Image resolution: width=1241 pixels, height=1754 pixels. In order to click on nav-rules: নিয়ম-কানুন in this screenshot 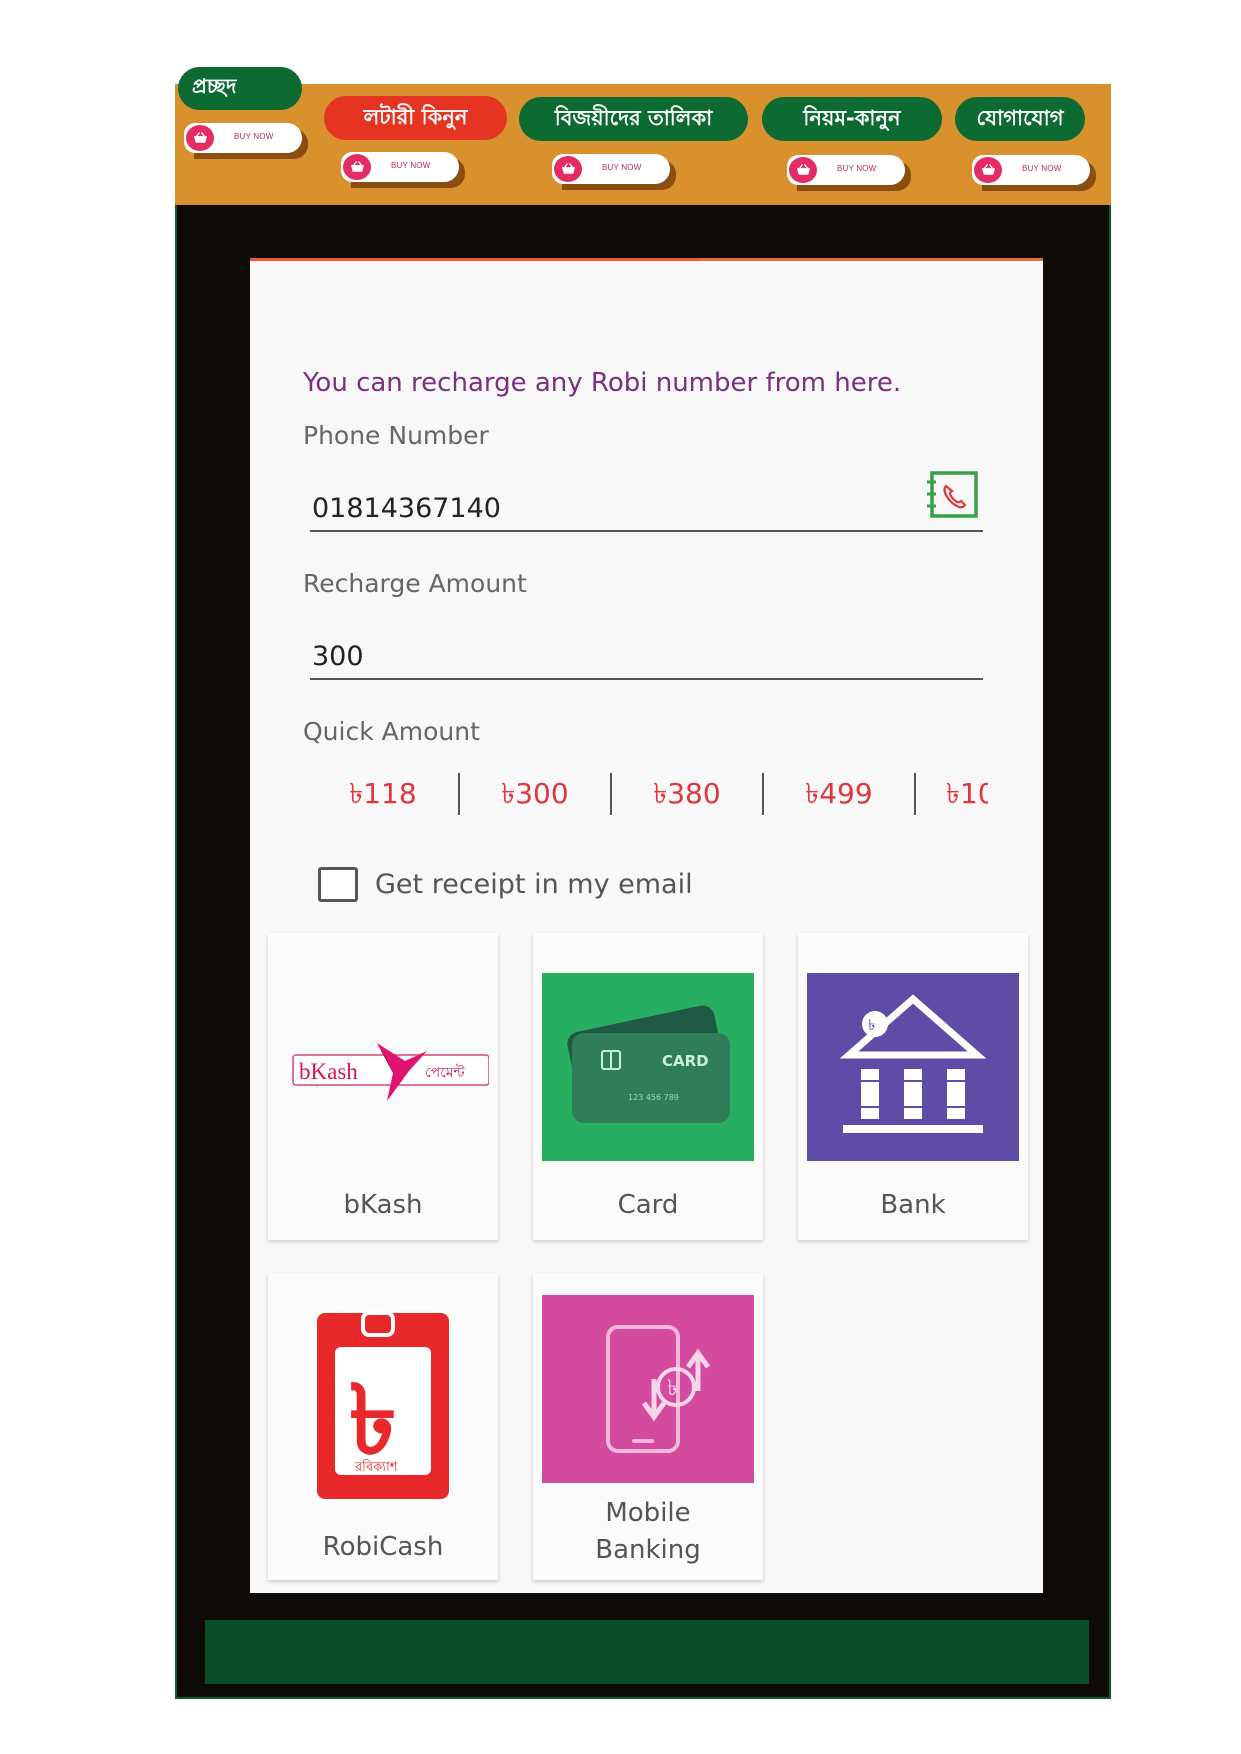, I will do `click(852, 119)`.